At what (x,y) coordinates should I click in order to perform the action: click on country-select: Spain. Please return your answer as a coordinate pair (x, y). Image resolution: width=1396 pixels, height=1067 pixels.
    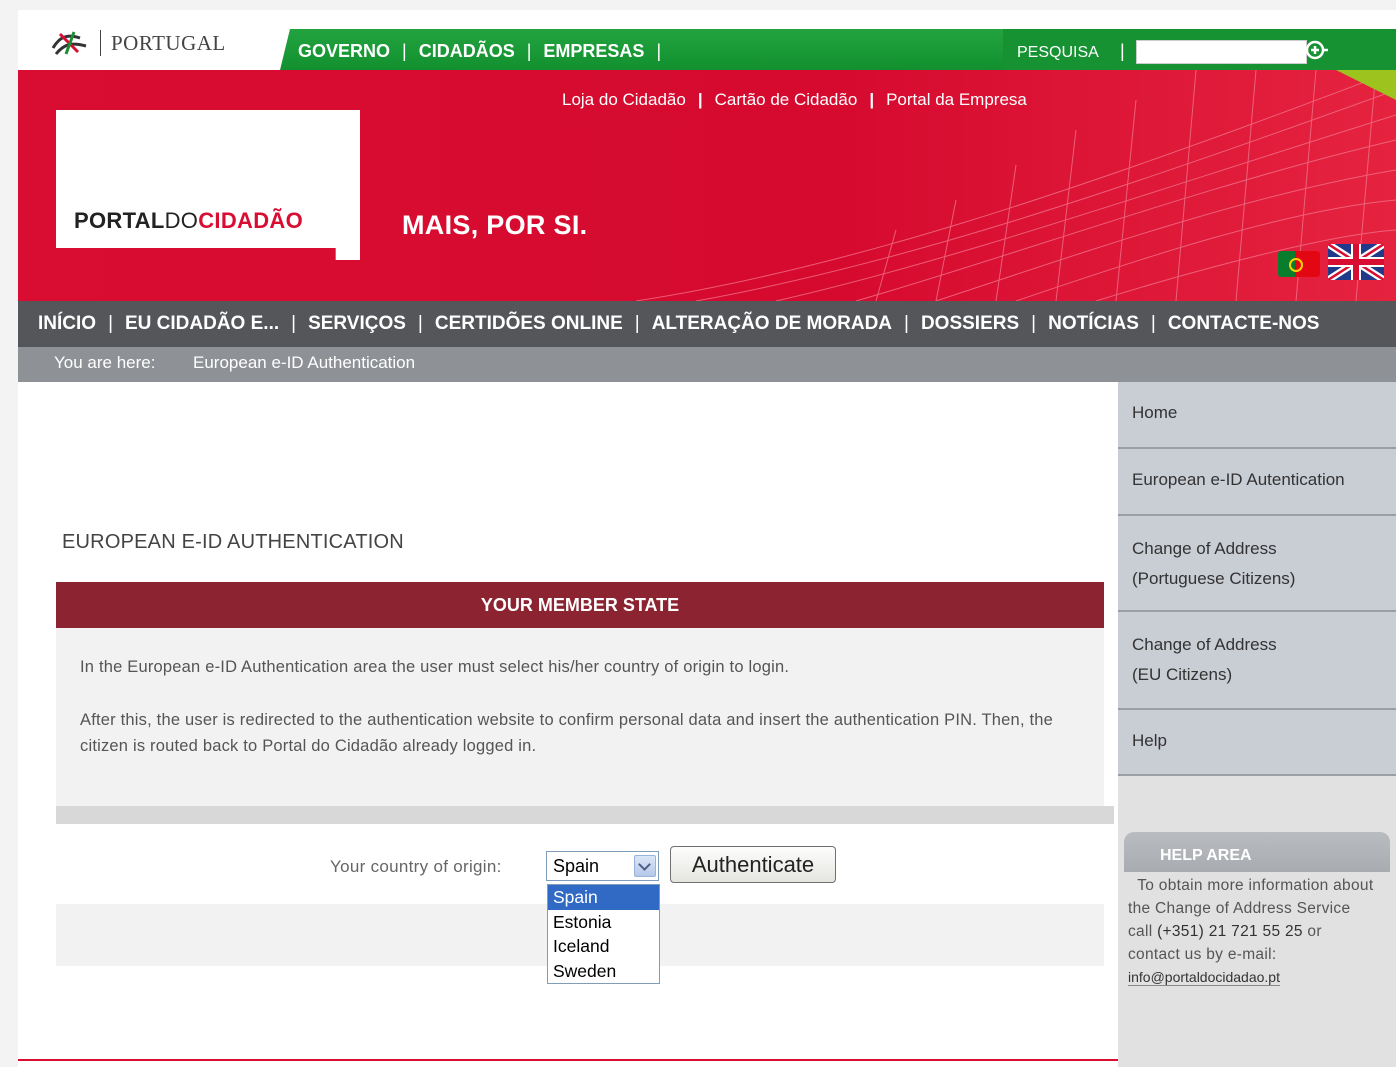
    Looking at the image, I should click on (602, 866).